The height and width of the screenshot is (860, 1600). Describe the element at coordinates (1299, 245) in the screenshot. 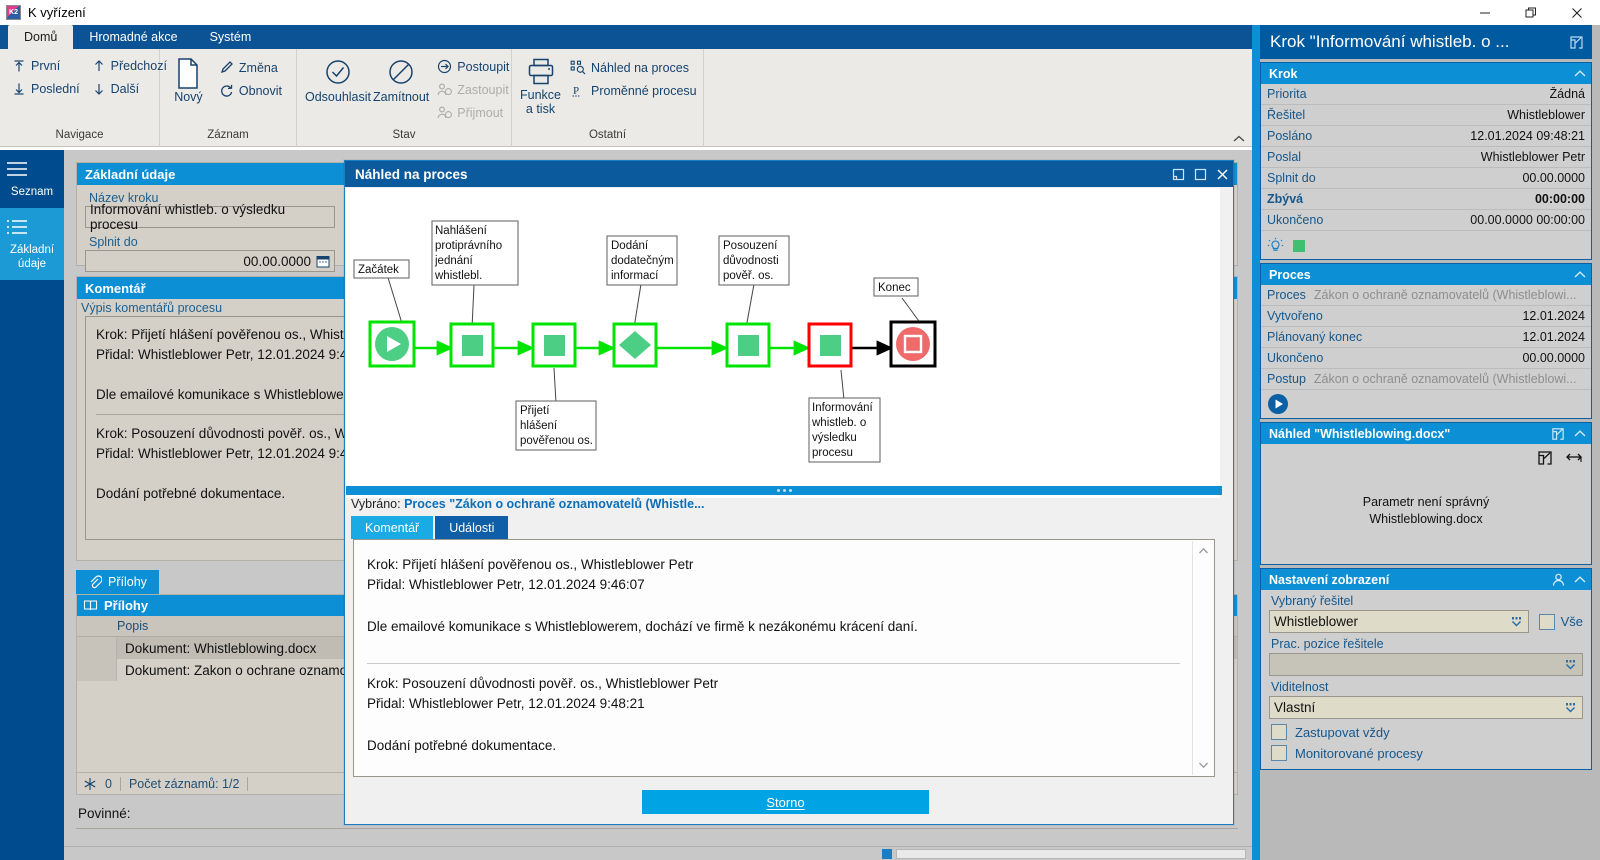

I see `green-status-square-icon` at that location.